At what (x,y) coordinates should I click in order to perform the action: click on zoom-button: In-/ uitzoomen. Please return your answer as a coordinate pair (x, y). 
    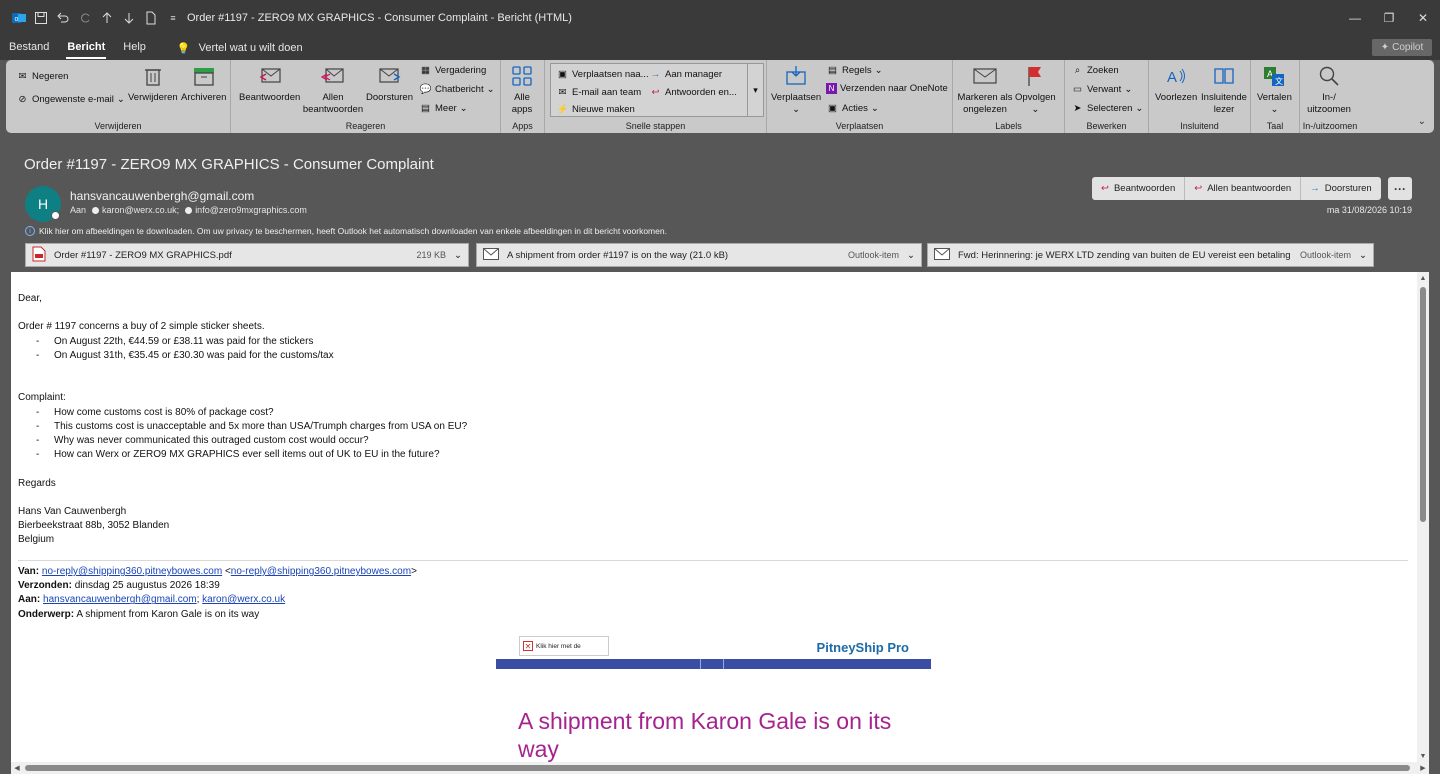
    Looking at the image, I should click on (1329, 89).